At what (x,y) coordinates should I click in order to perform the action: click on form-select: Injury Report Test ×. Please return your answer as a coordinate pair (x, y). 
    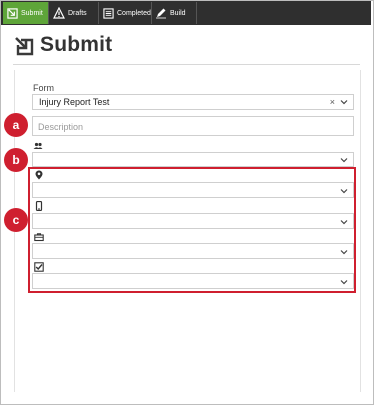
    Looking at the image, I should click on (193, 102).